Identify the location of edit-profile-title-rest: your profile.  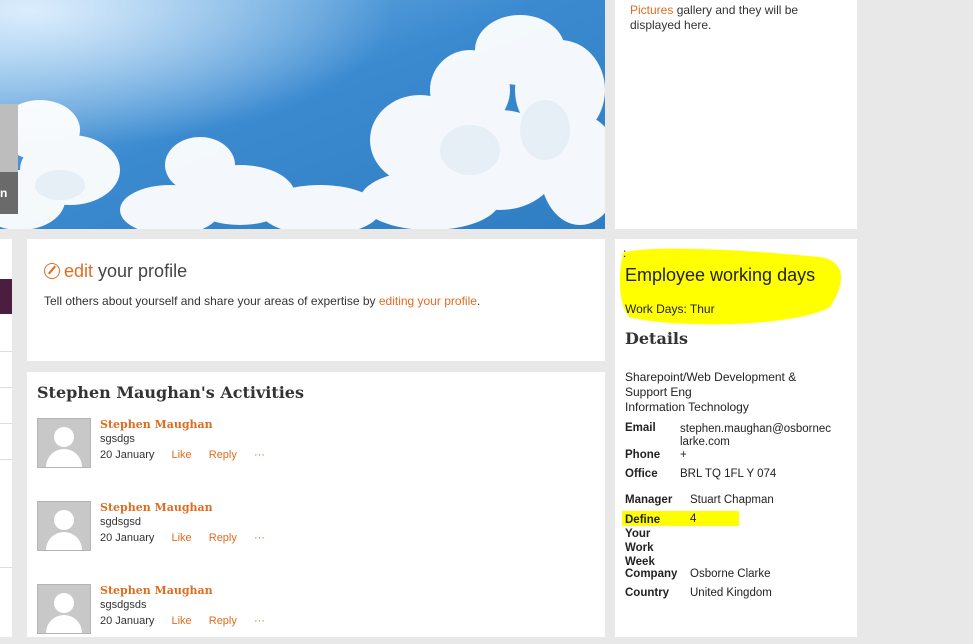
(140, 271).